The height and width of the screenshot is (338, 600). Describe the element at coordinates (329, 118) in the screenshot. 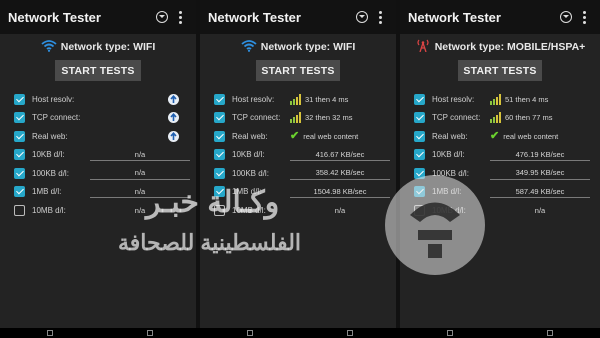

I see `test-result-text: 32 then 32 ms` at that location.